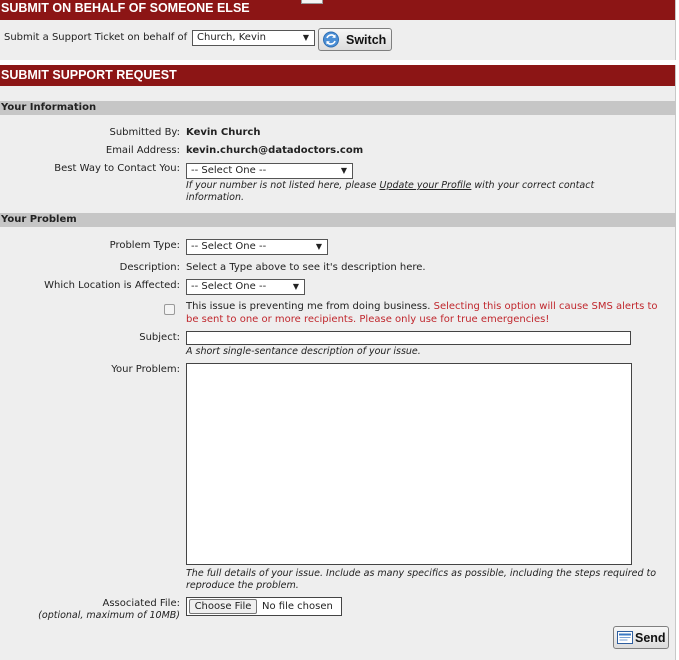 The image size is (679, 660). What do you see at coordinates (142, 150) in the screenshot?
I see `email-label: Email Address:` at bounding box center [142, 150].